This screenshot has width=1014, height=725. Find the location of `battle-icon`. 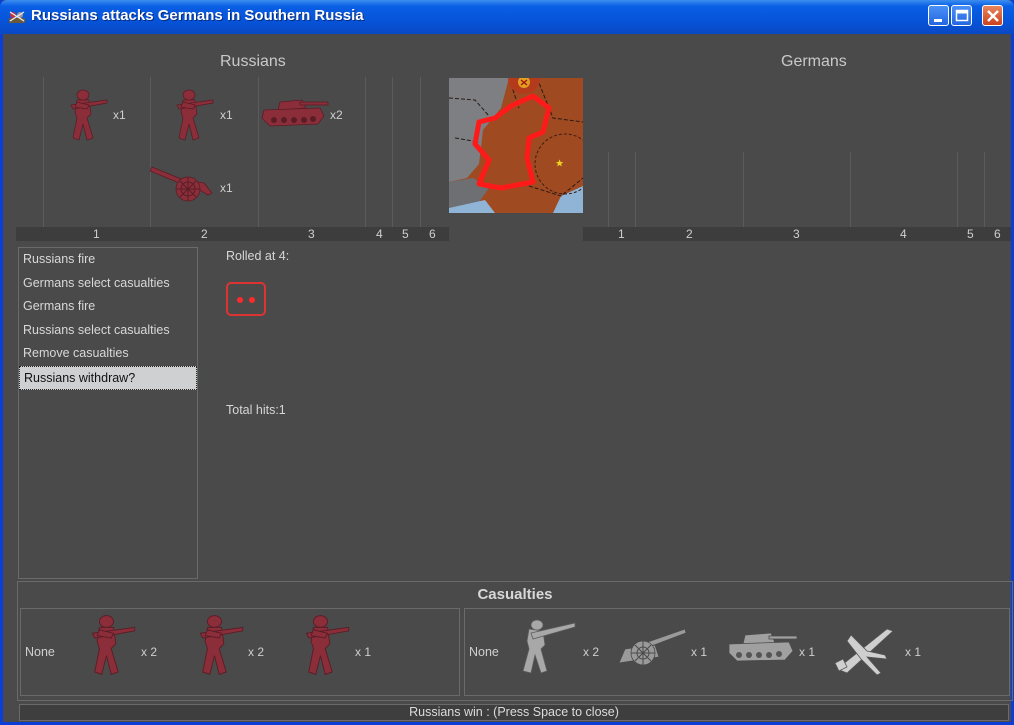

battle-icon is located at coordinates (17, 17).